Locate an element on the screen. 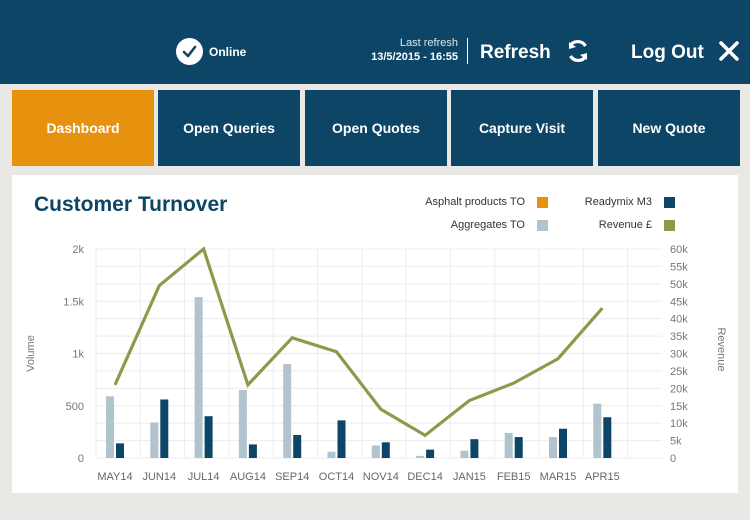 This screenshot has height=520, width=750. nav-open-queries-label: Open Queries is located at coordinates (229, 128).